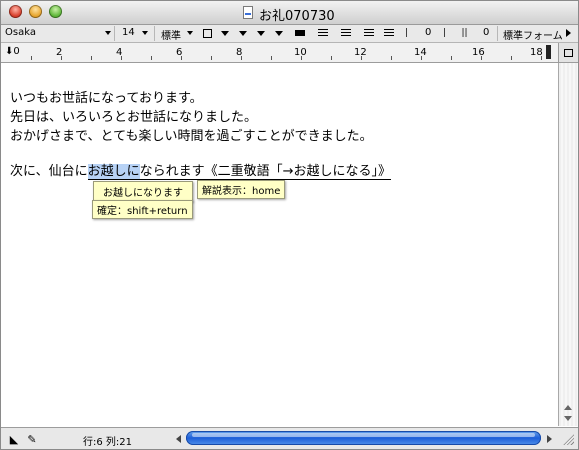 This screenshot has width=579, height=450. I want to click on highlight-button, so click(242, 33).